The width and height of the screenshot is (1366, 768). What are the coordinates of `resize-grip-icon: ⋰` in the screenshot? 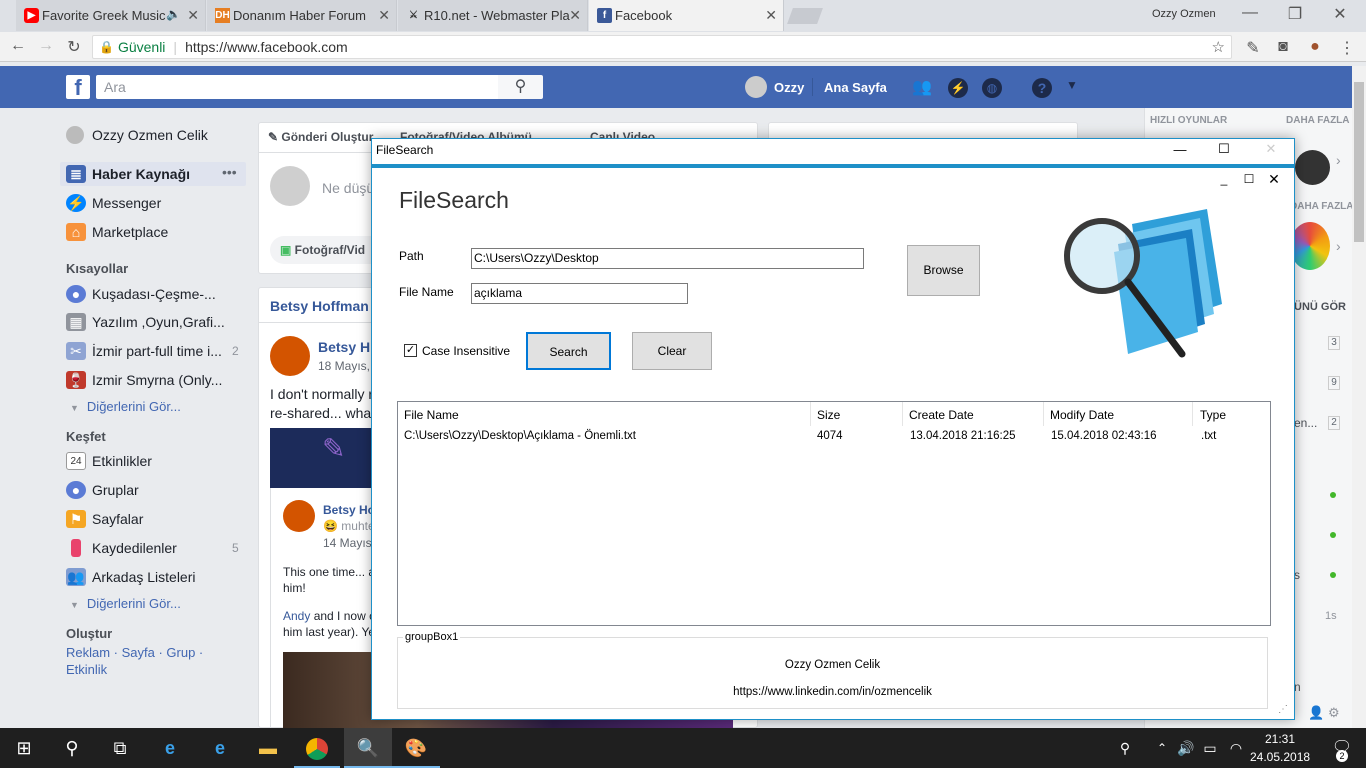 It's located at (1283, 709).